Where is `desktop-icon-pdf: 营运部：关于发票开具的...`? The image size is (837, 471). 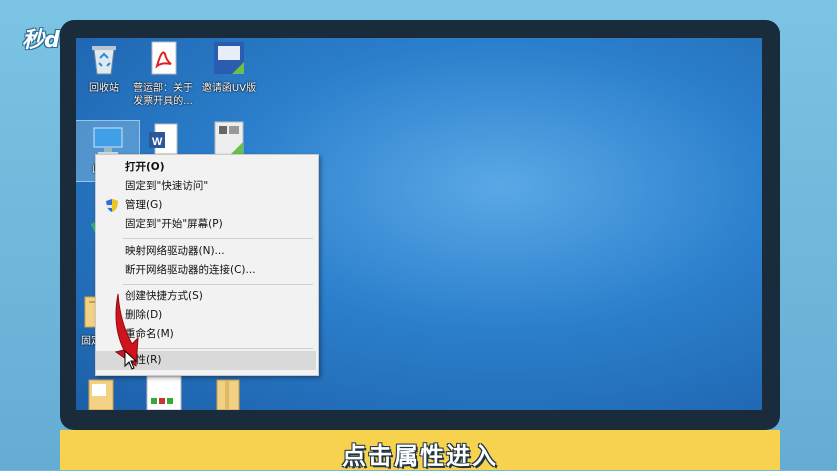
desktop-icon-pdf: 营运部：关于发票开具的... is located at coordinates (163, 74).